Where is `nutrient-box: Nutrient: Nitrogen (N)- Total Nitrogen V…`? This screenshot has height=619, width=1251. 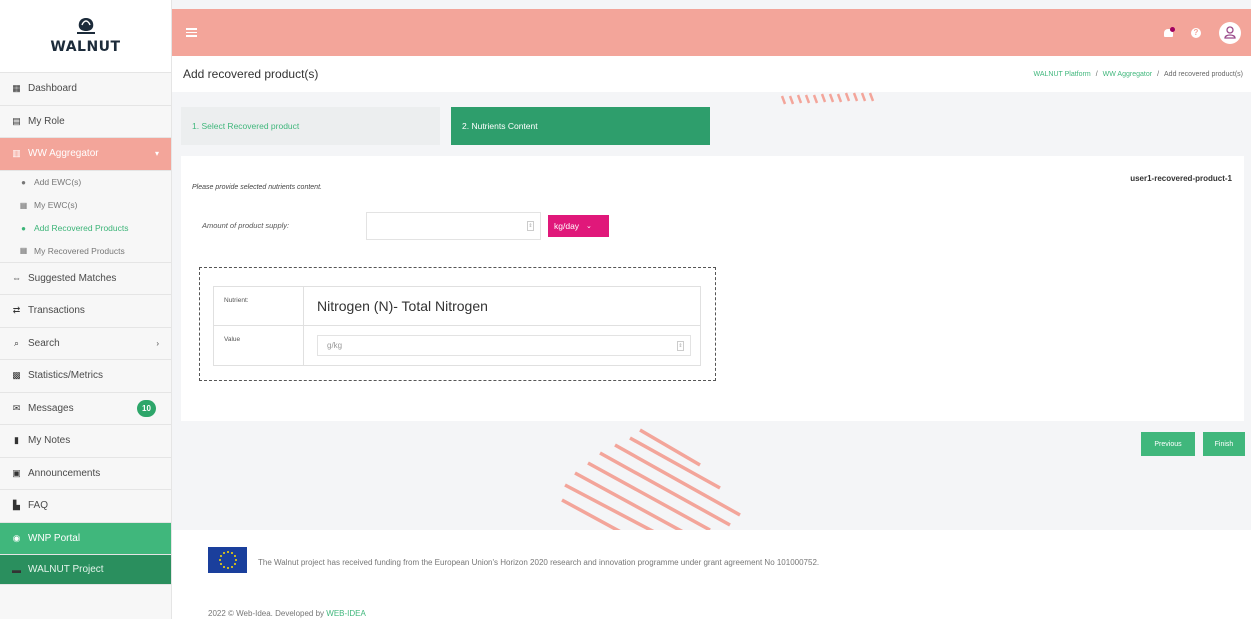 nutrient-box: Nutrient: Nitrogen (N)- Total Nitrogen V… is located at coordinates (457, 324).